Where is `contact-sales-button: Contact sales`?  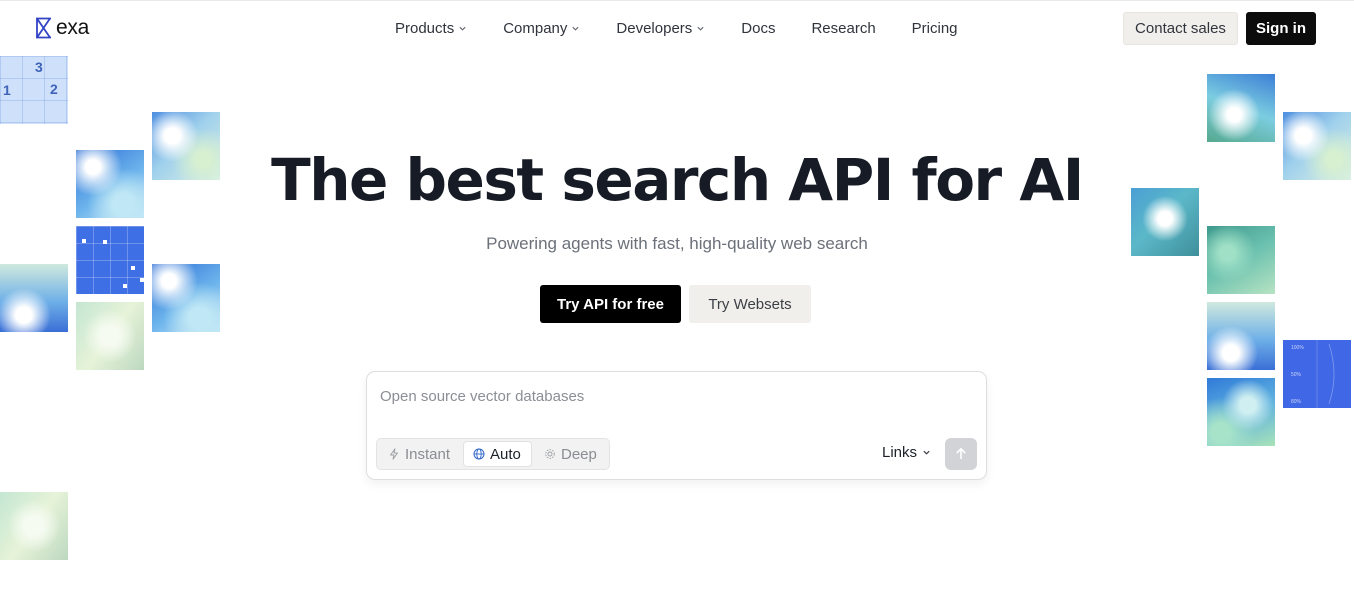
contact-sales-button: Contact sales is located at coordinates (1180, 28).